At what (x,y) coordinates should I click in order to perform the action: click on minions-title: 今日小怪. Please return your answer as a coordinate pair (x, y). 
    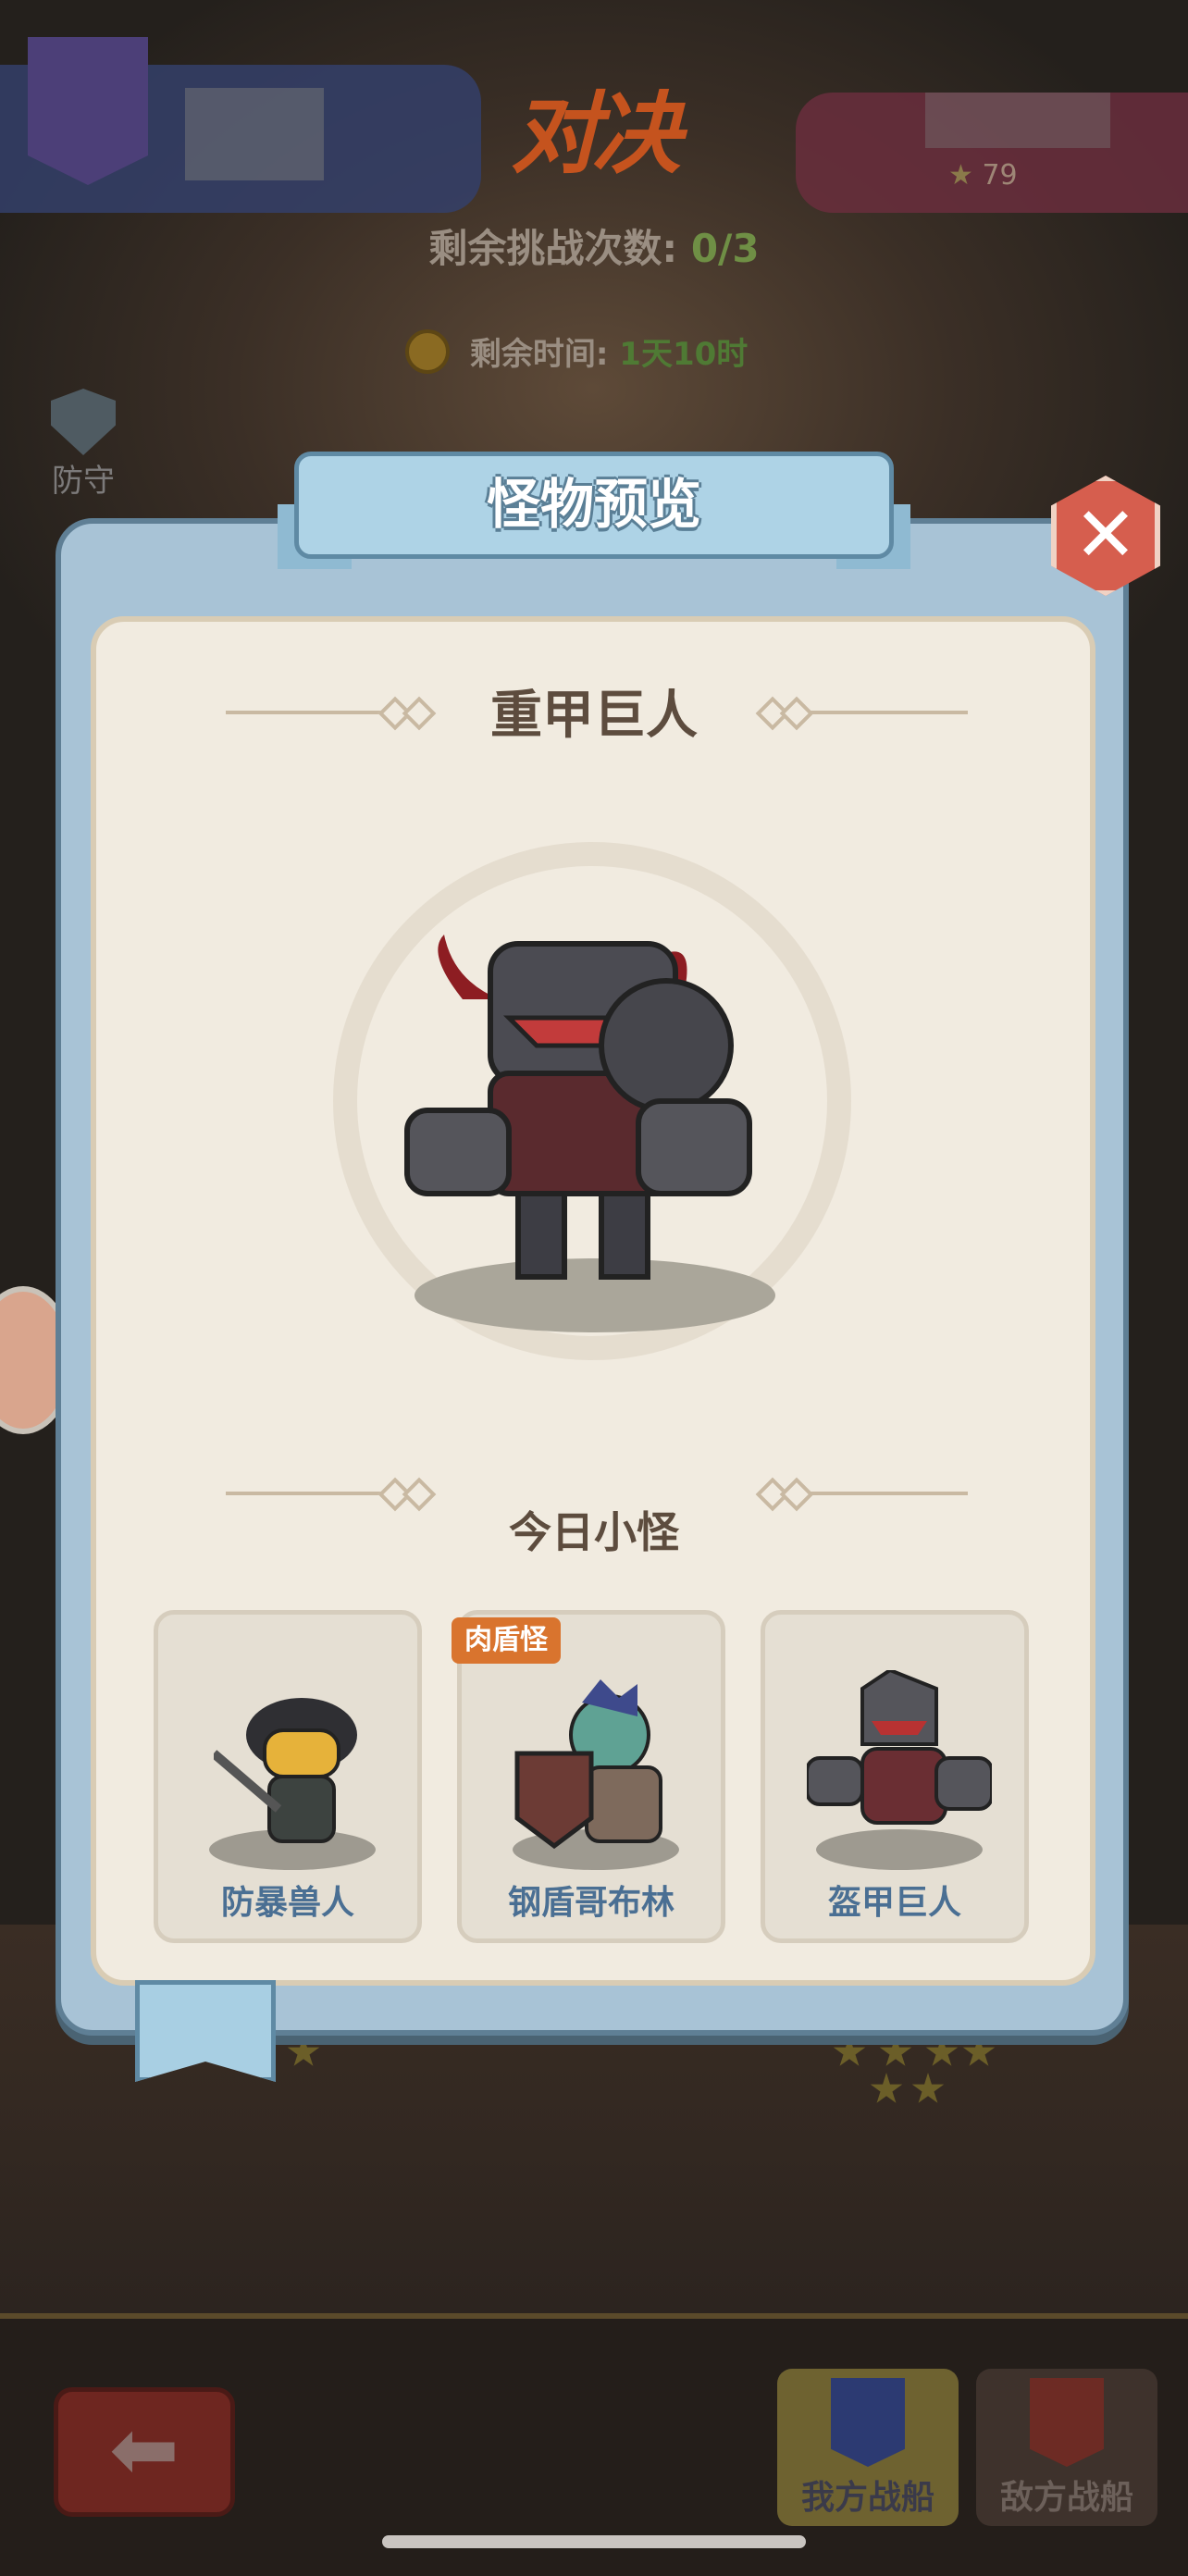
    Looking at the image, I should click on (594, 1532).